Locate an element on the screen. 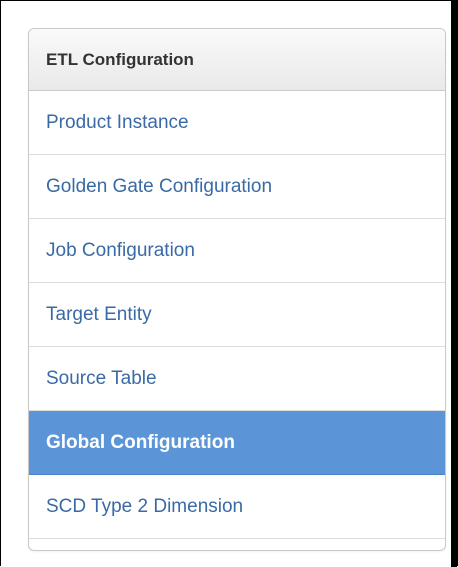  menu-item-label: Job Configuration is located at coordinates (120, 250).